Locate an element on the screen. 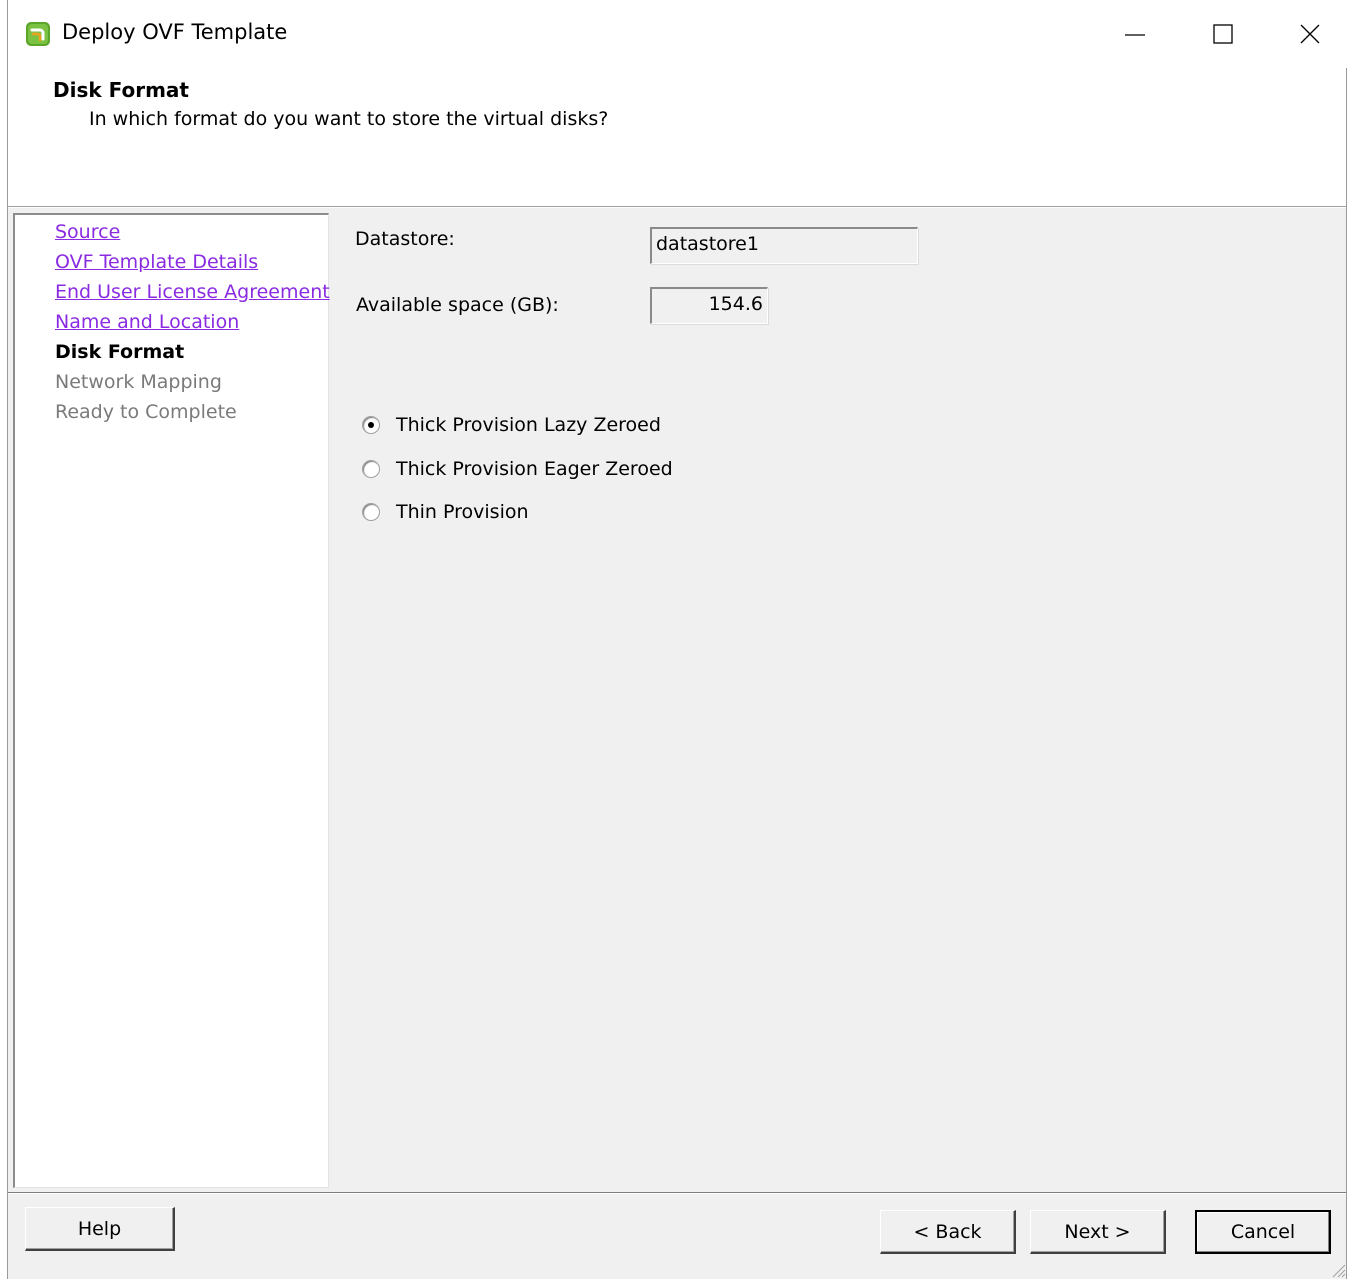 This screenshot has height=1282, width=1353. footer-divider-highlight is located at coordinates (677, 1193).